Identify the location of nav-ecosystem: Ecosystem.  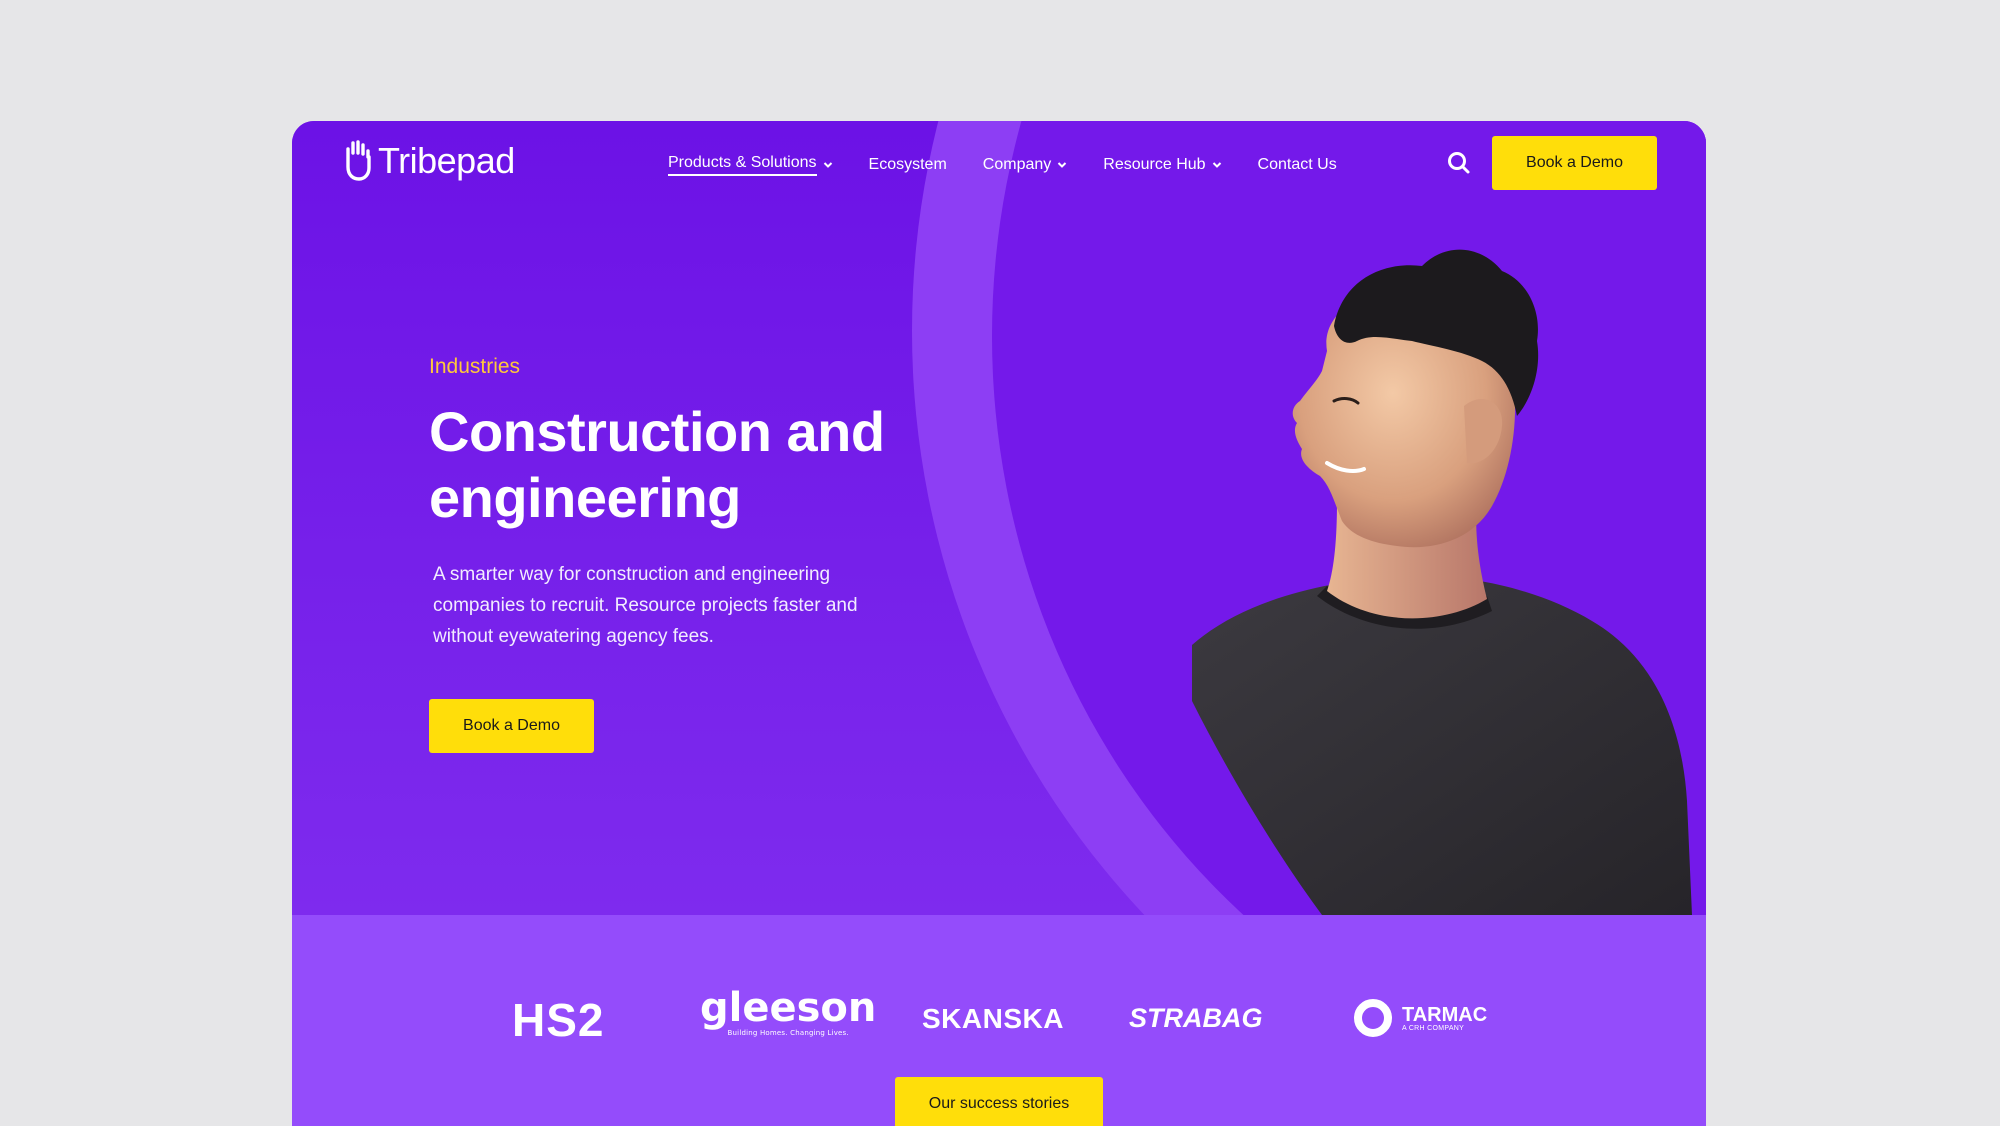
(908, 165).